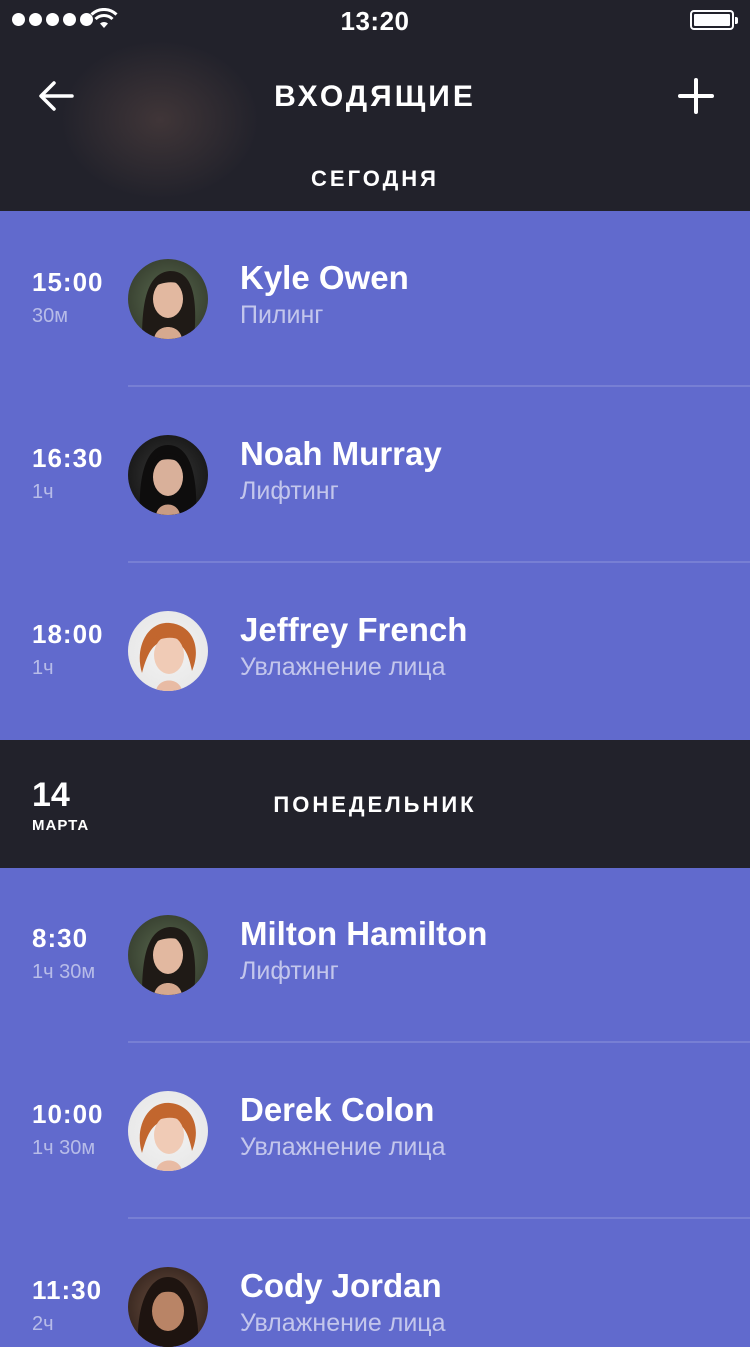 The image size is (750, 1347). I want to click on section-header-today: СЕГОДНЯ, so click(375, 178).